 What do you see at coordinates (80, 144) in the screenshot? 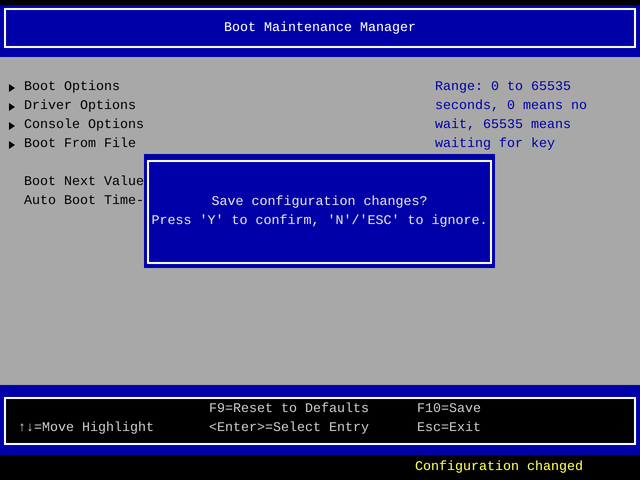
I see `menu-item: Boot From File` at bounding box center [80, 144].